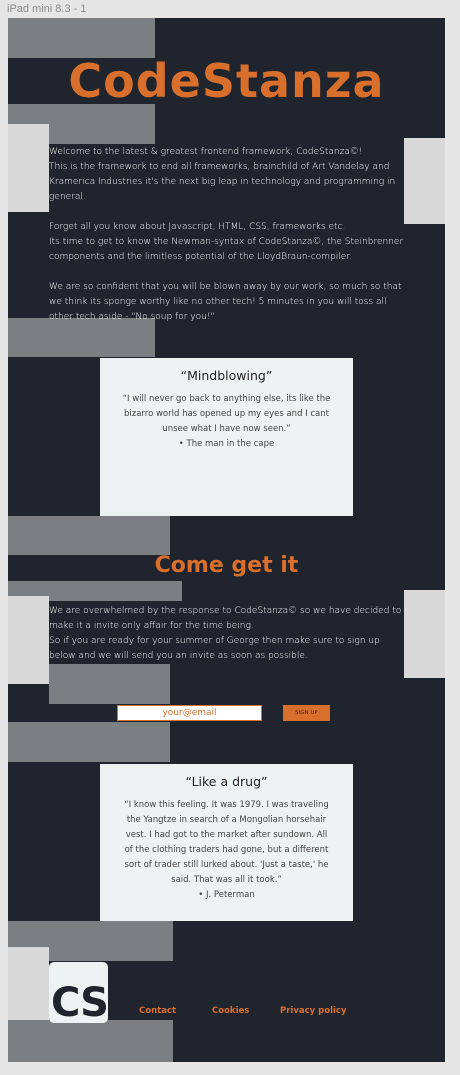 Image resolution: width=460 pixels, height=1075 pixels. I want to click on footer-link-privacy: Privacy policy, so click(313, 1011).